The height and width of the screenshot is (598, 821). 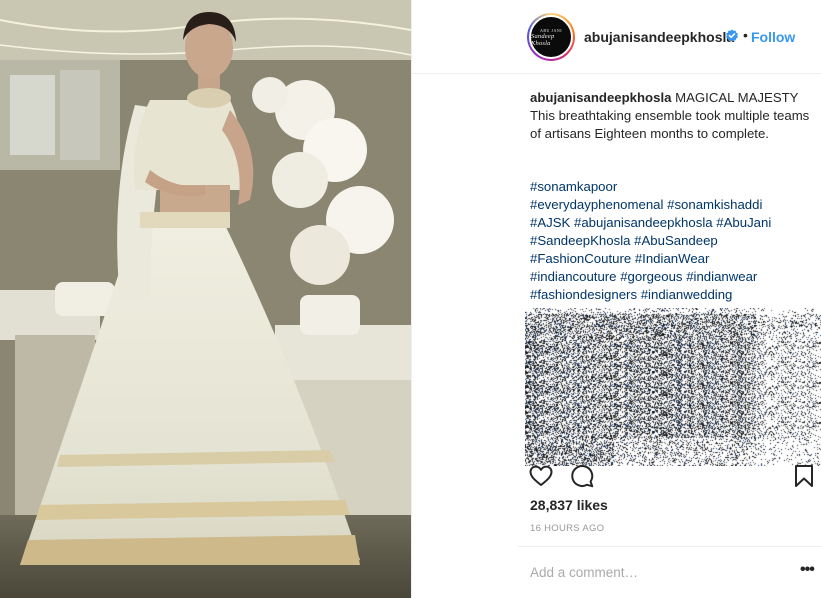 What do you see at coordinates (714, 204) in the screenshot?
I see `hashtag-link: #sonamkishaddi` at bounding box center [714, 204].